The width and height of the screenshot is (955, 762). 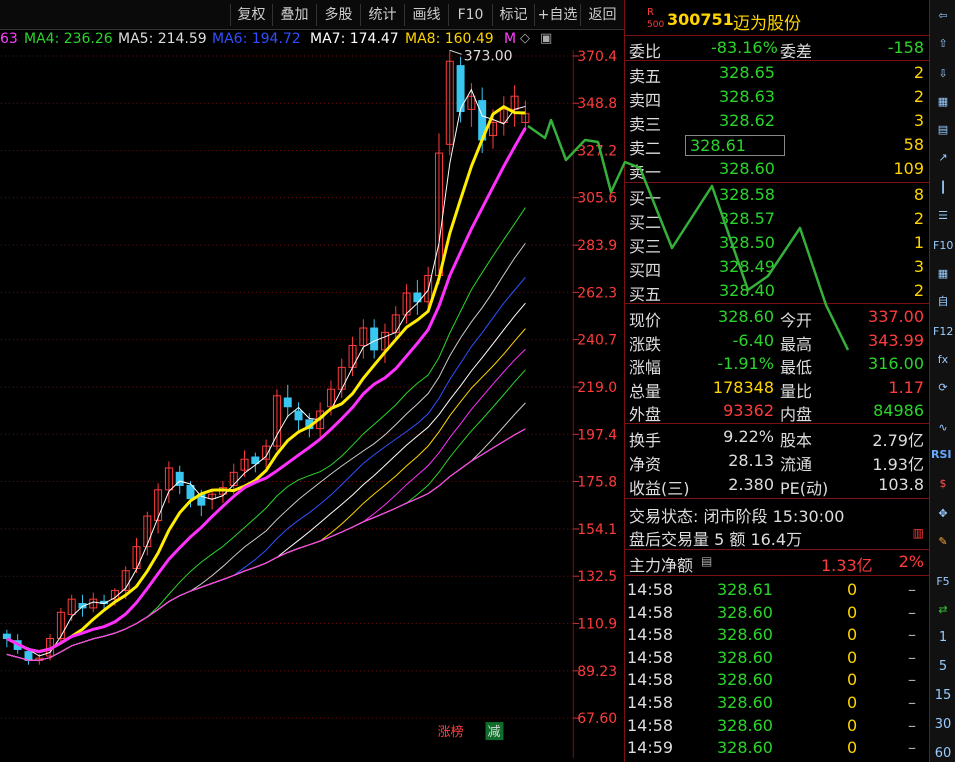 I want to click on stat-value: 93362, so click(x=748, y=410).